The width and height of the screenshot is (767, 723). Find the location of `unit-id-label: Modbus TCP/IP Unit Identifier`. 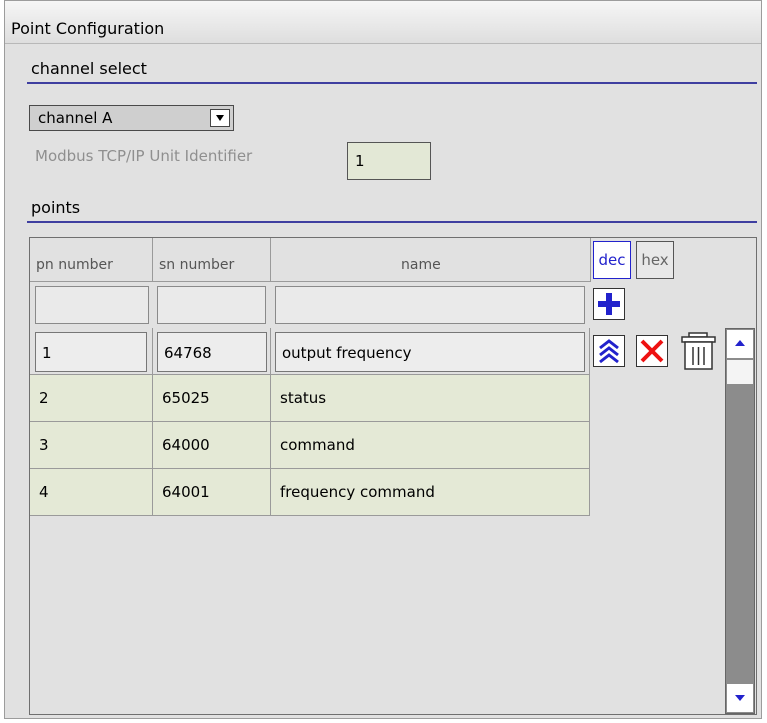

unit-id-label: Modbus TCP/IP Unit Identifier is located at coordinates (144, 156).